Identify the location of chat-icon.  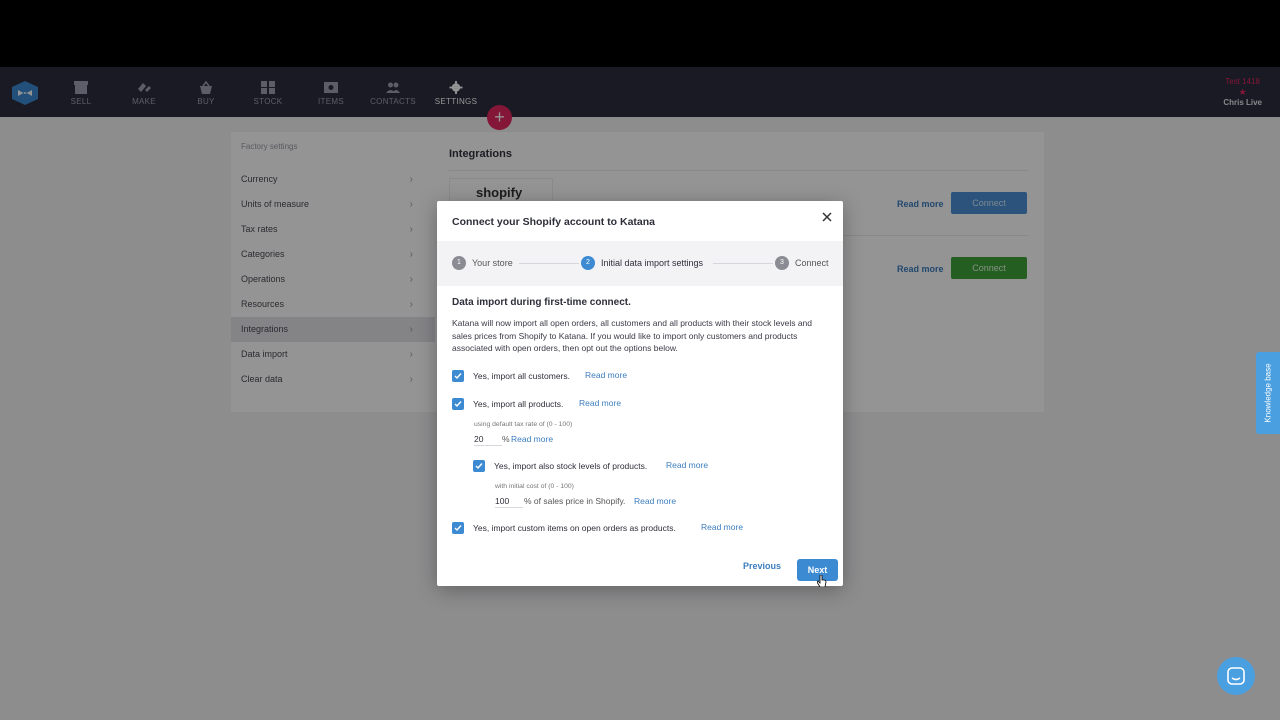
(1236, 676).